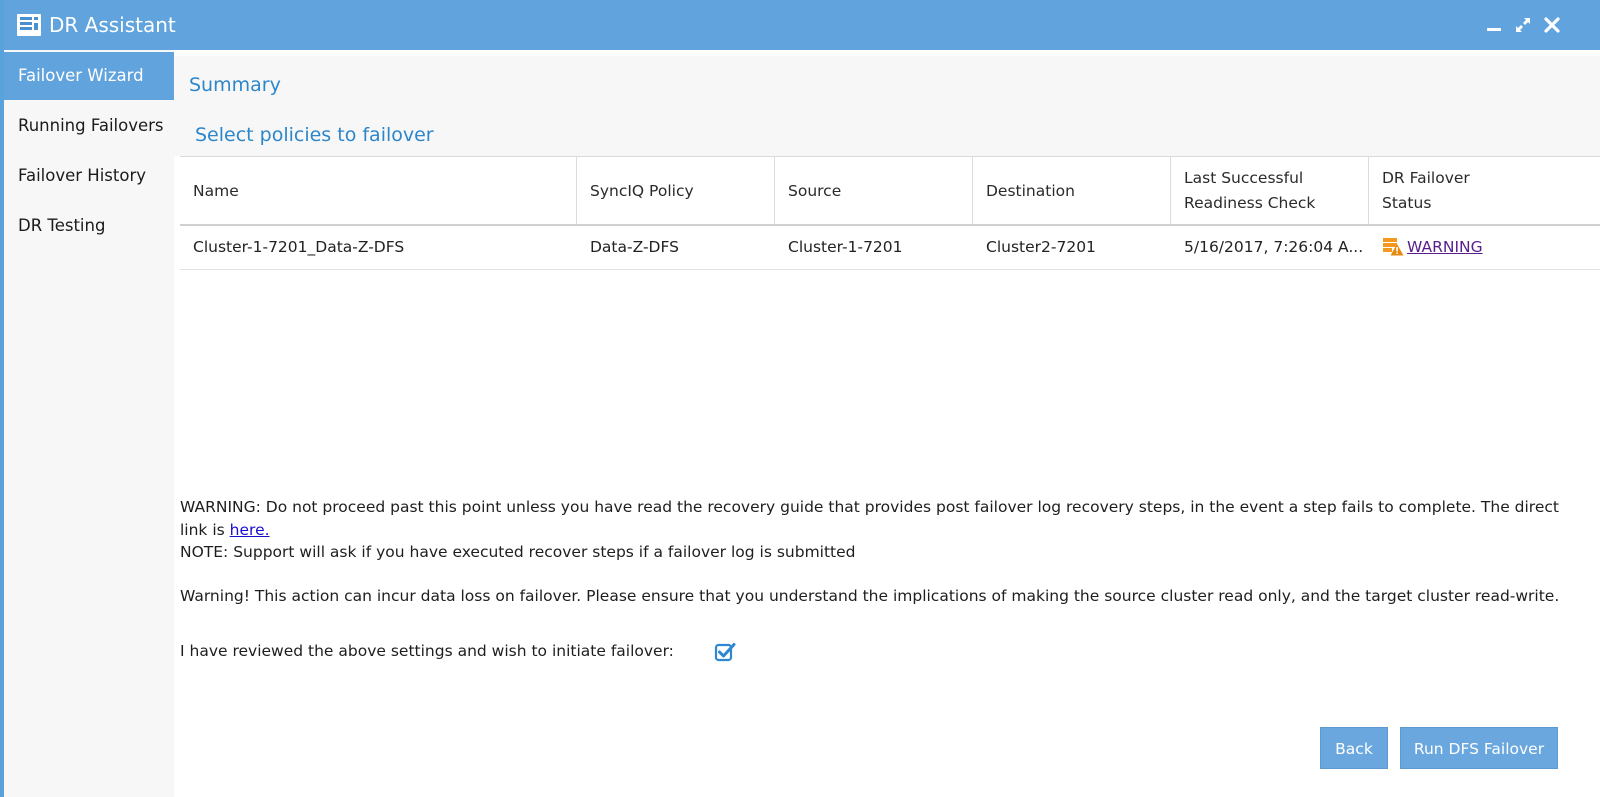  Describe the element at coordinates (845, 247) in the screenshot. I see `cell-source: Cluster-1-7201` at that location.